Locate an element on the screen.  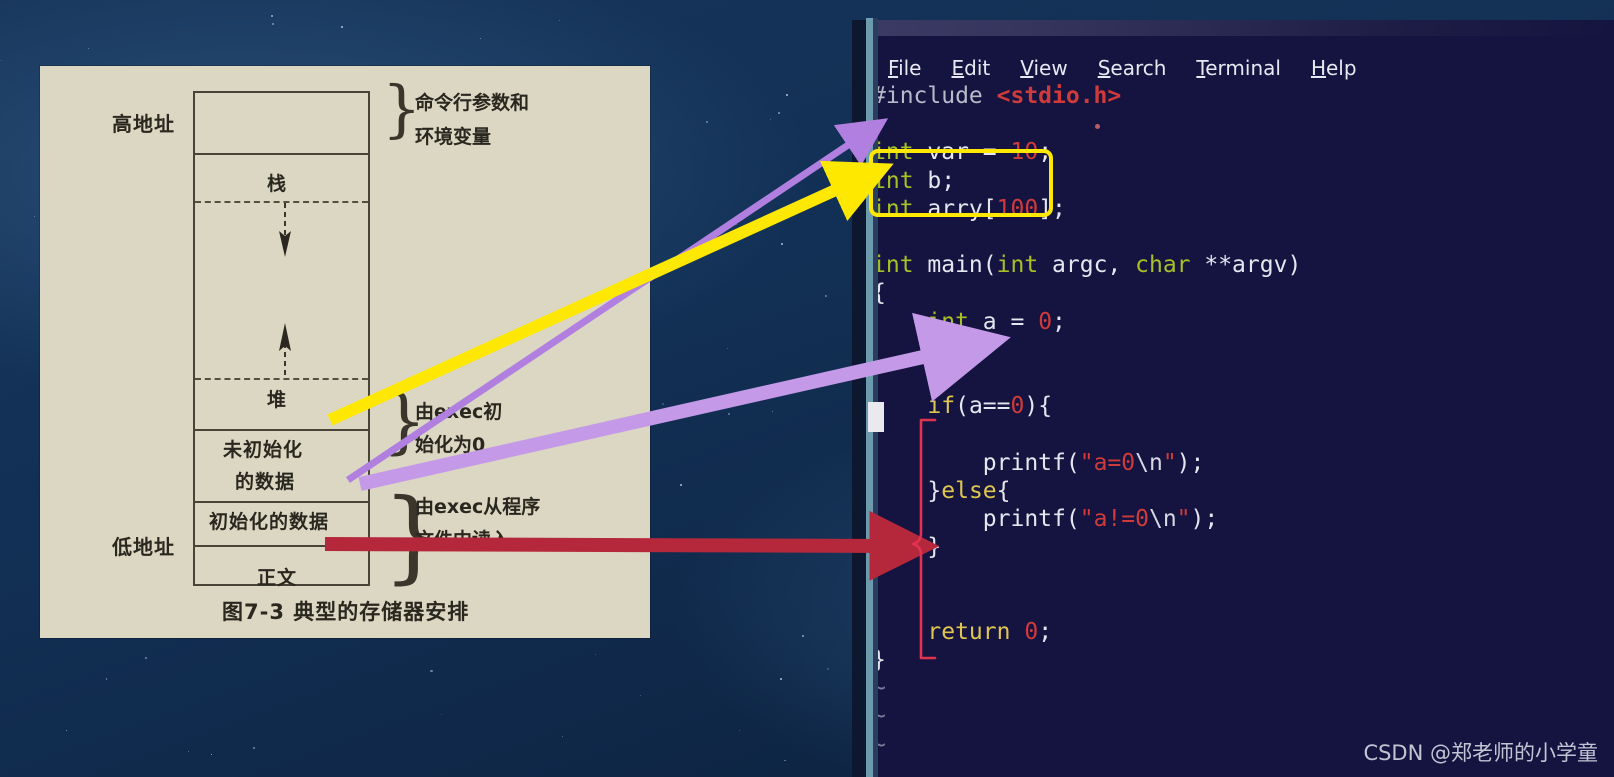
divider-data-text is located at coordinates (281, 546).